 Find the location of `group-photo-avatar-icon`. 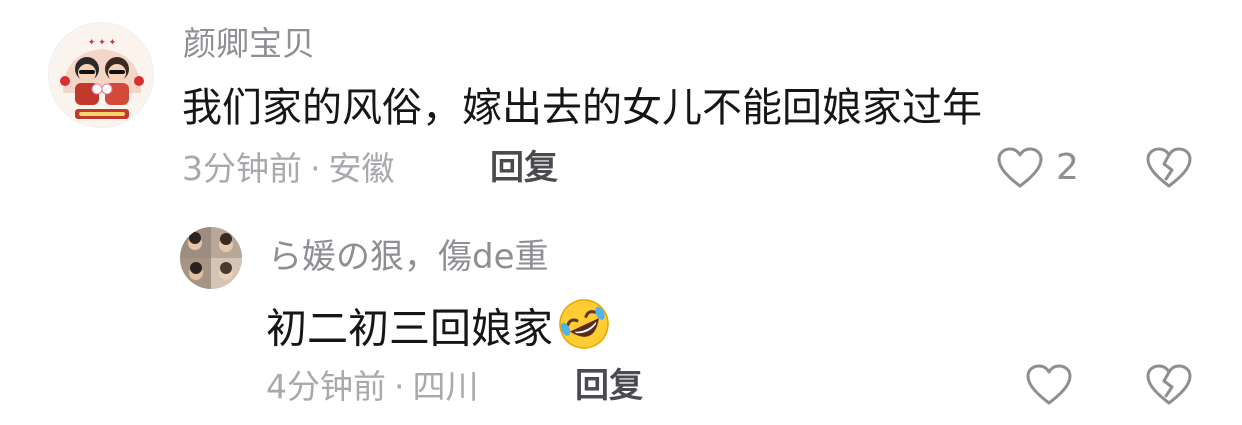

group-photo-avatar-icon is located at coordinates (211, 258).